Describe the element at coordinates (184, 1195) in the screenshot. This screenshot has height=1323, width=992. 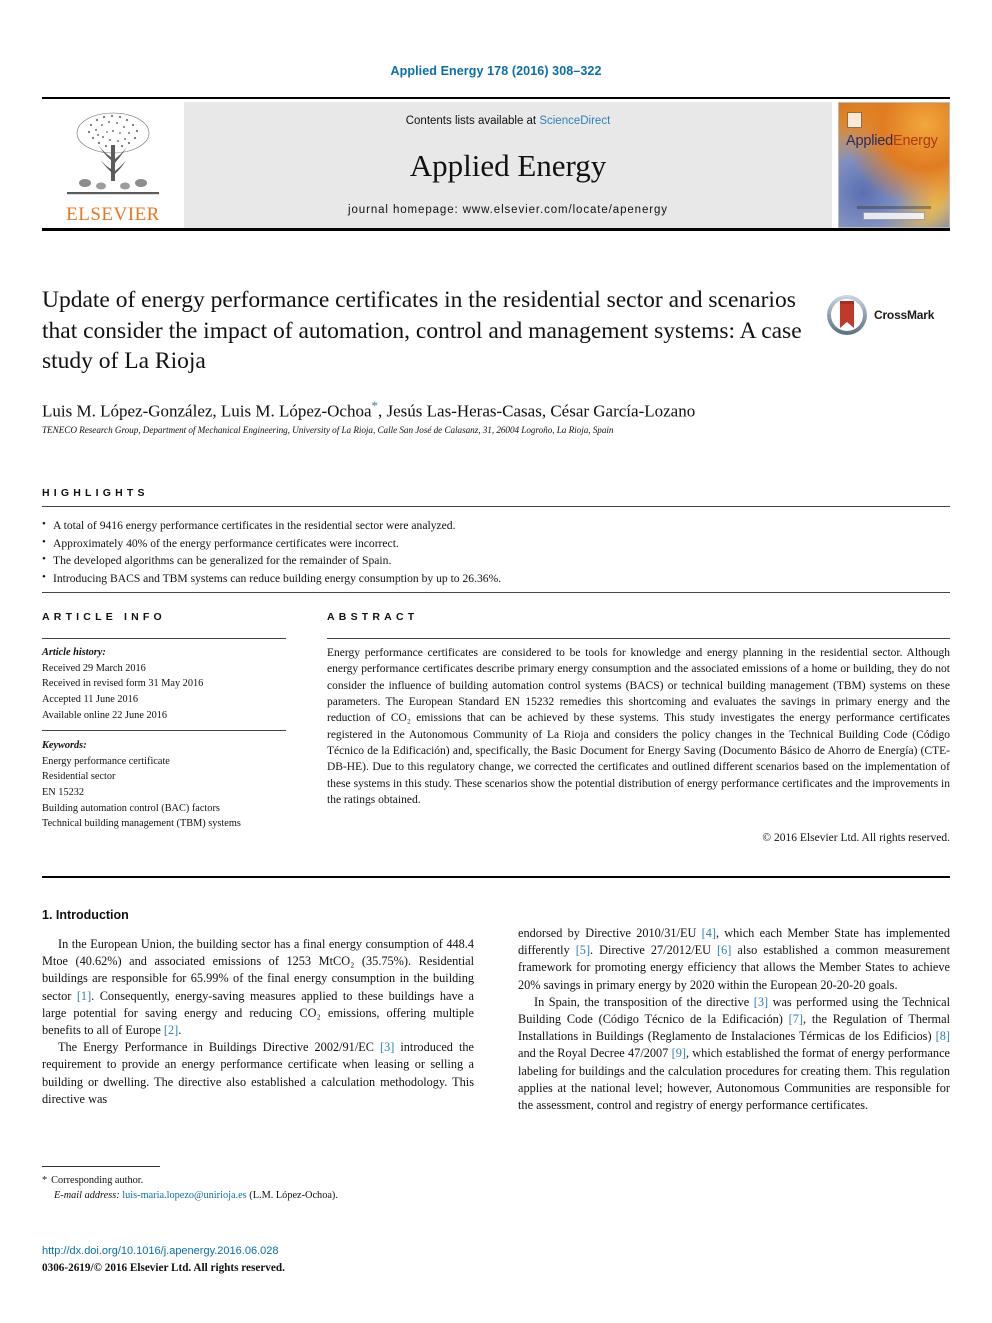
I see `email-link: luis-maria.lopezo@unirioja.es` at that location.